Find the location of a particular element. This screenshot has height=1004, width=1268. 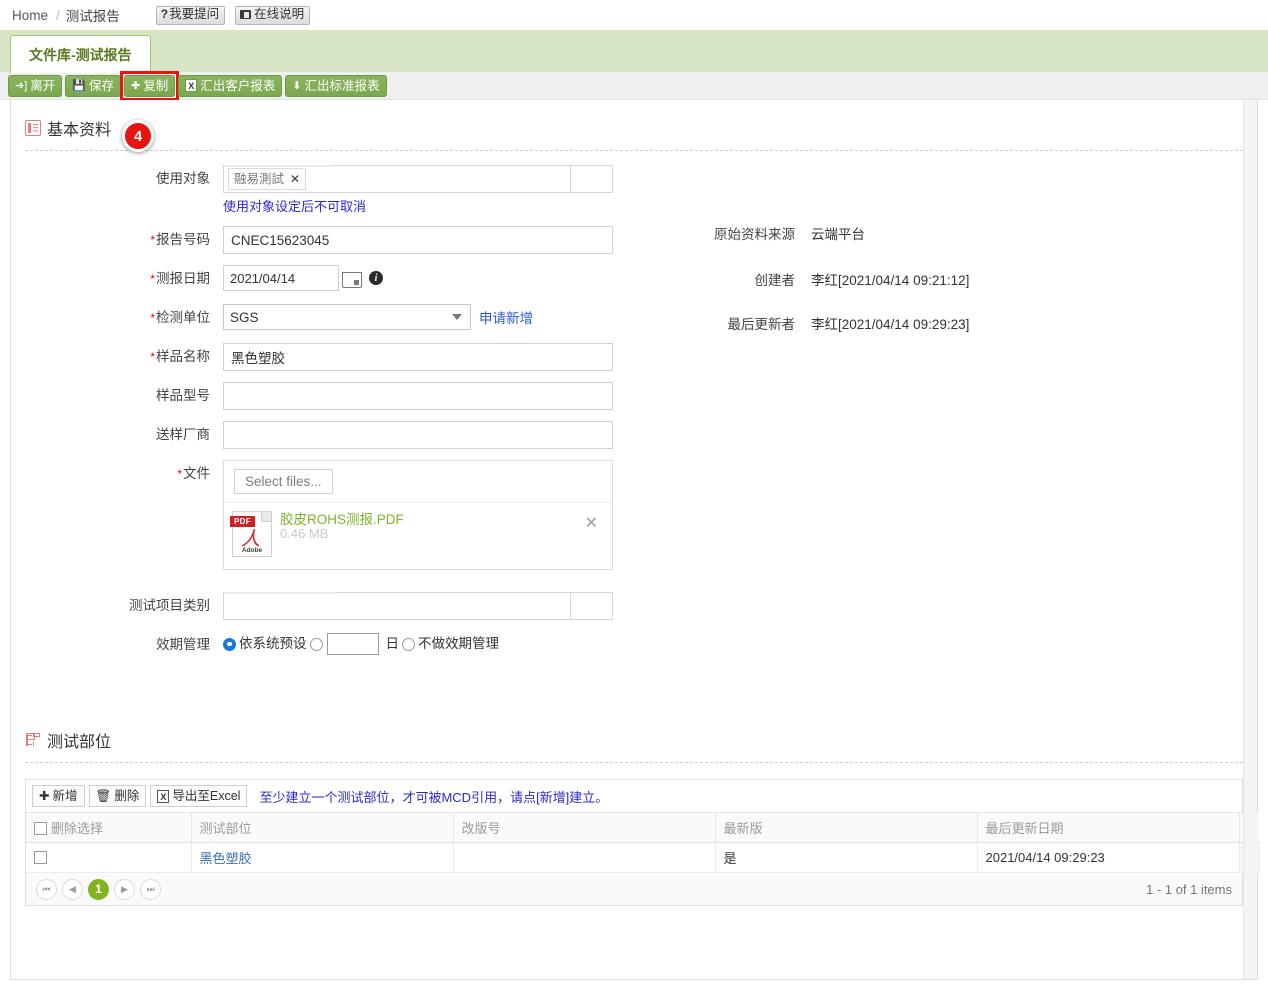

question-mark-icon: ? is located at coordinates (164, 14).